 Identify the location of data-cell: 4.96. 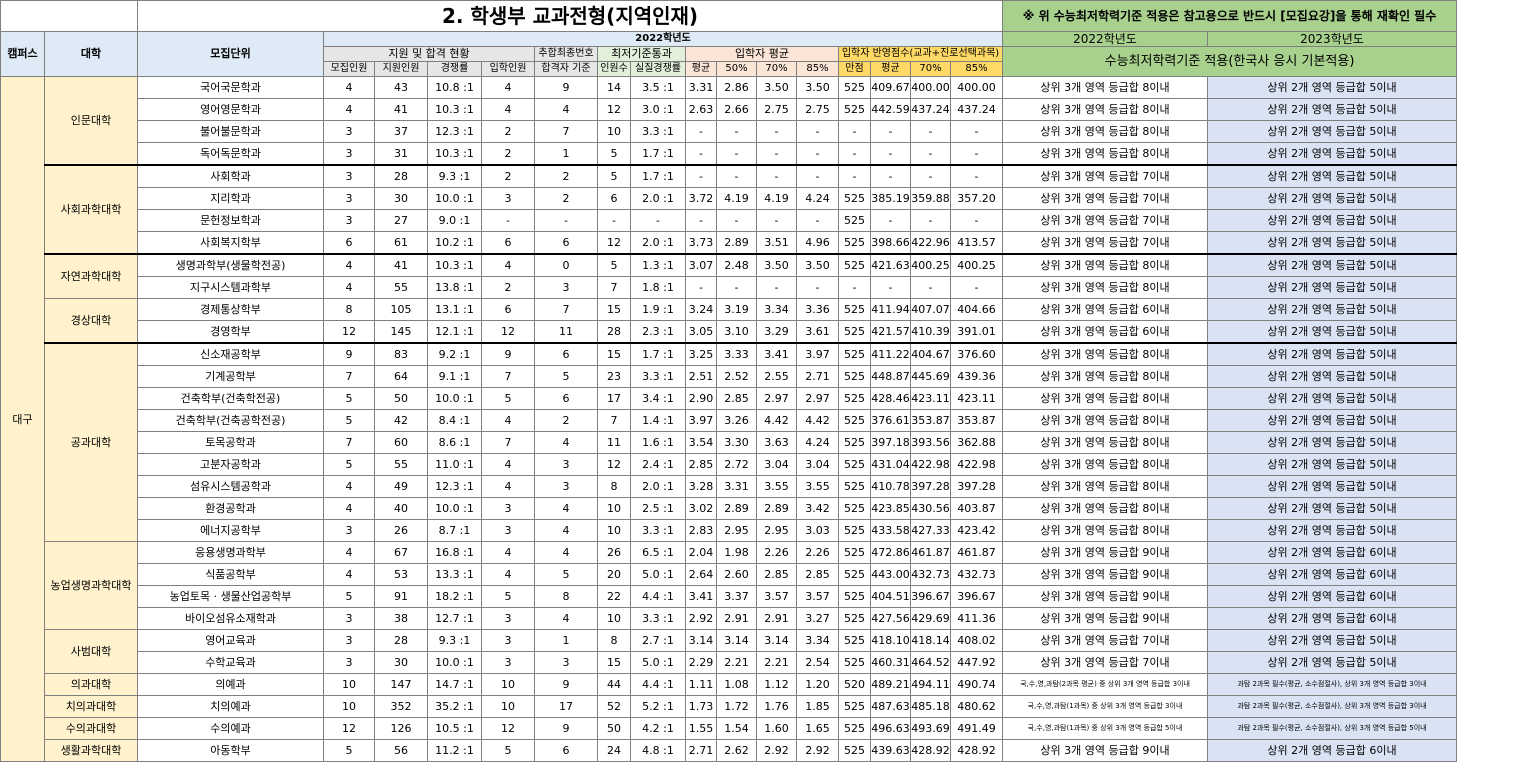
(817, 243).